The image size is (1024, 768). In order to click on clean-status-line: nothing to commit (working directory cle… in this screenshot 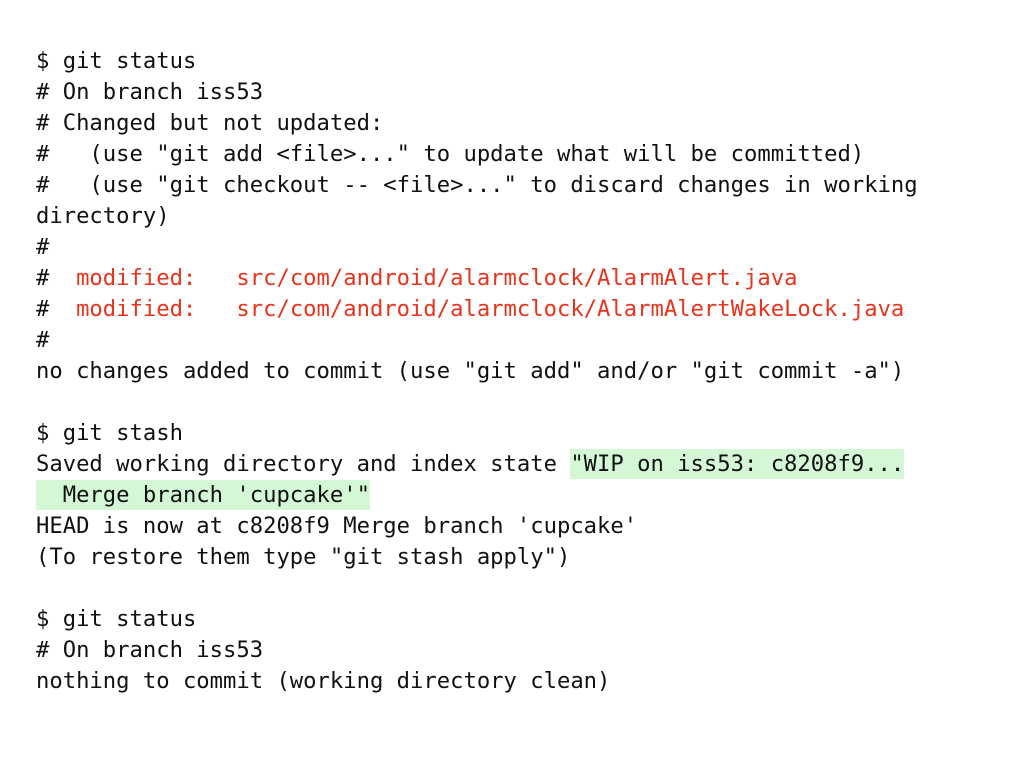, I will do `click(323, 681)`.